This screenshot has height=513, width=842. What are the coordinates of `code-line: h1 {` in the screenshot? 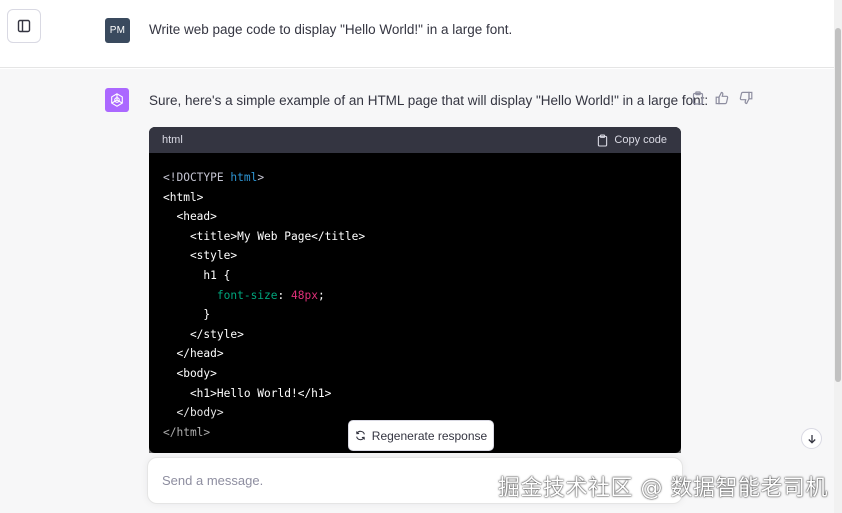 It's located at (197, 275).